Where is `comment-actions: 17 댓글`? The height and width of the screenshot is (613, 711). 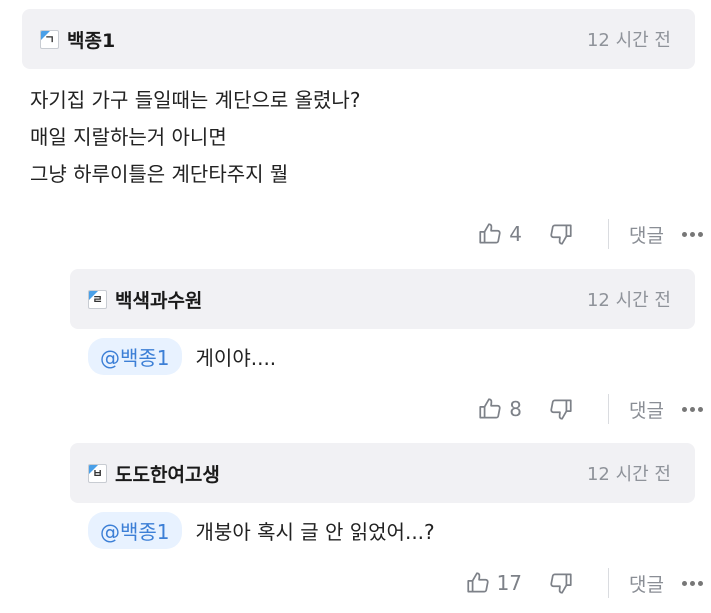
comment-actions: 17 댓글 is located at coordinates (588, 583).